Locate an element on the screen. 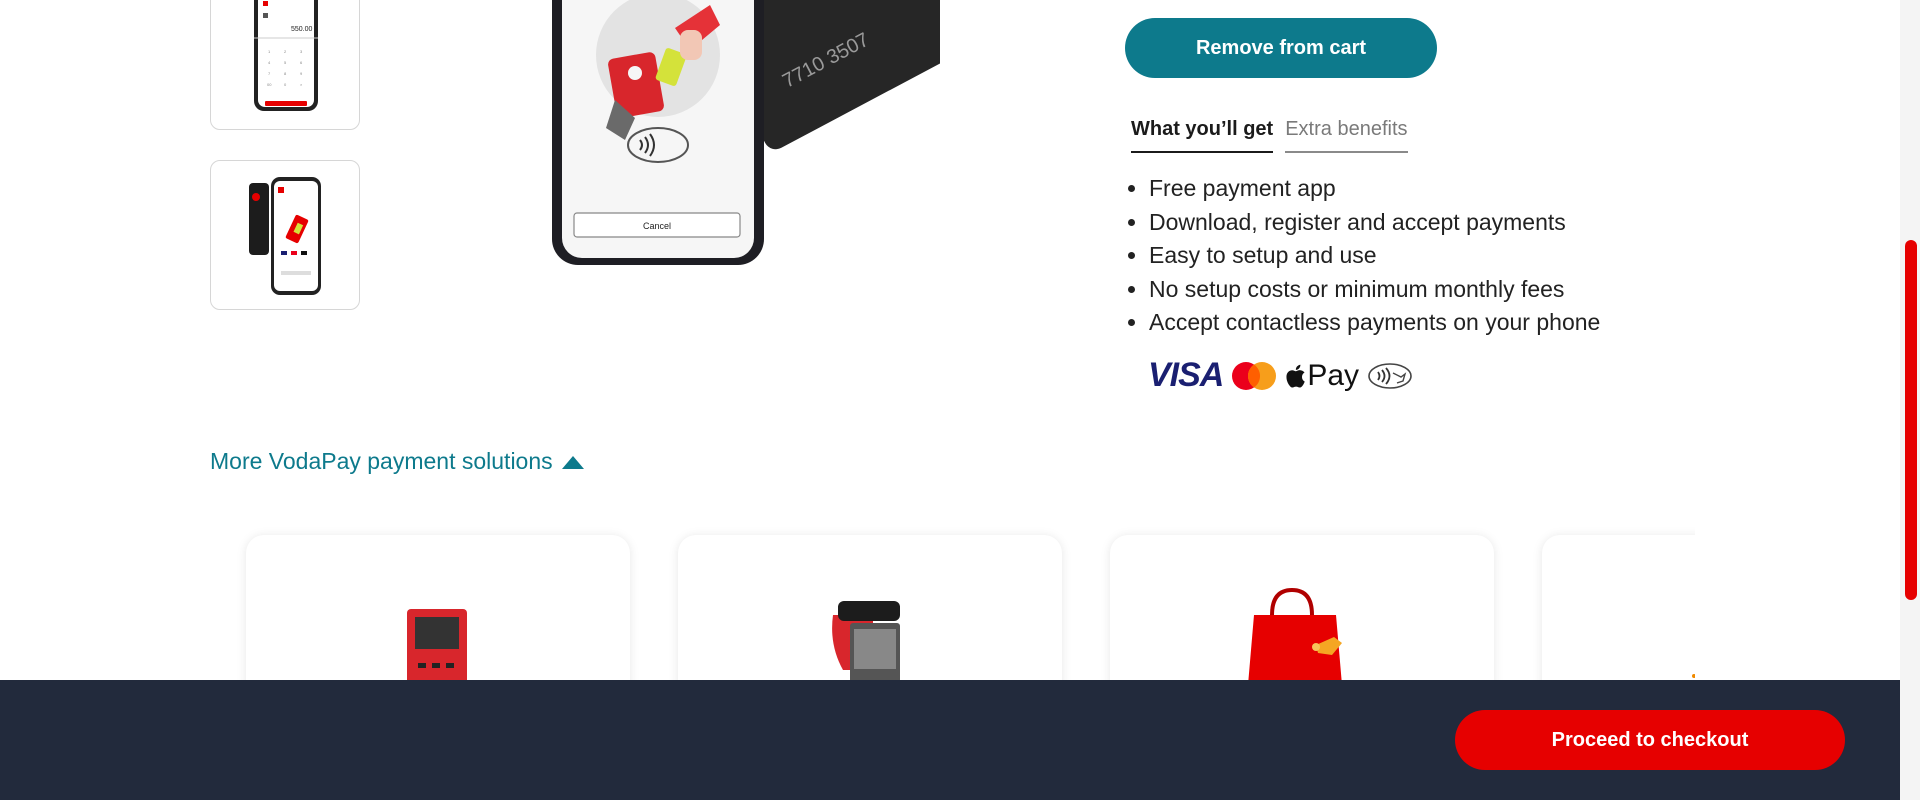 The height and width of the screenshot is (800, 1920). shopping-bag-image is located at coordinates (1295, 633).